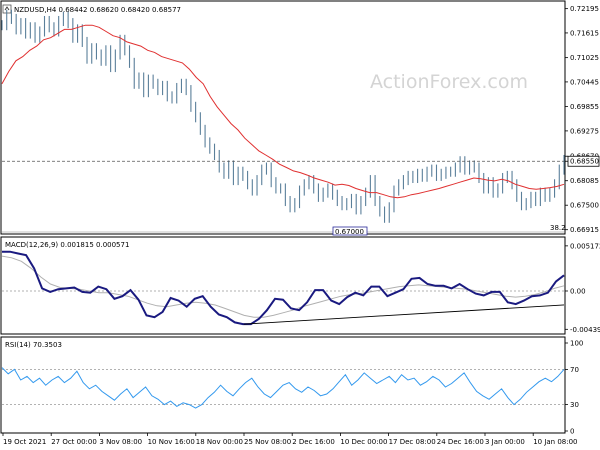  What do you see at coordinates (585, 330) in the screenshot?
I see `macd-tick-label: -0.004393` at bounding box center [585, 330].